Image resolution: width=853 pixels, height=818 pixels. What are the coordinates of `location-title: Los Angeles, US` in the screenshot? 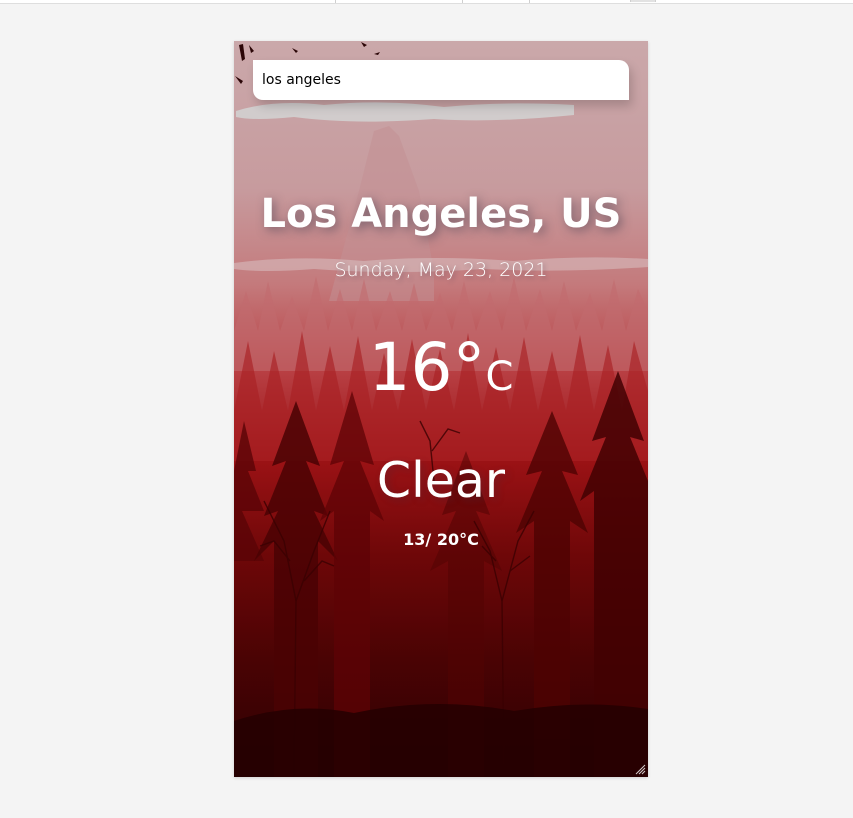 It's located at (441, 214).